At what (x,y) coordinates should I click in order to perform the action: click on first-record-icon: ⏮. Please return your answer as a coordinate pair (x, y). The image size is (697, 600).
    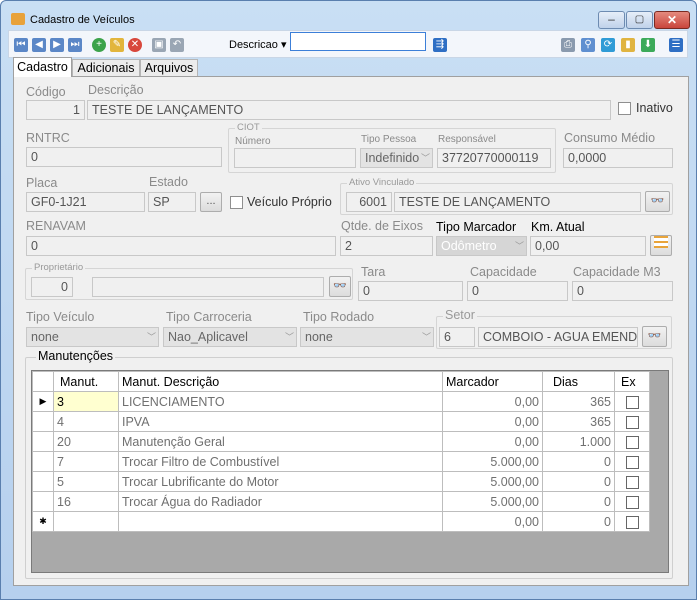
    Looking at the image, I should click on (21, 45).